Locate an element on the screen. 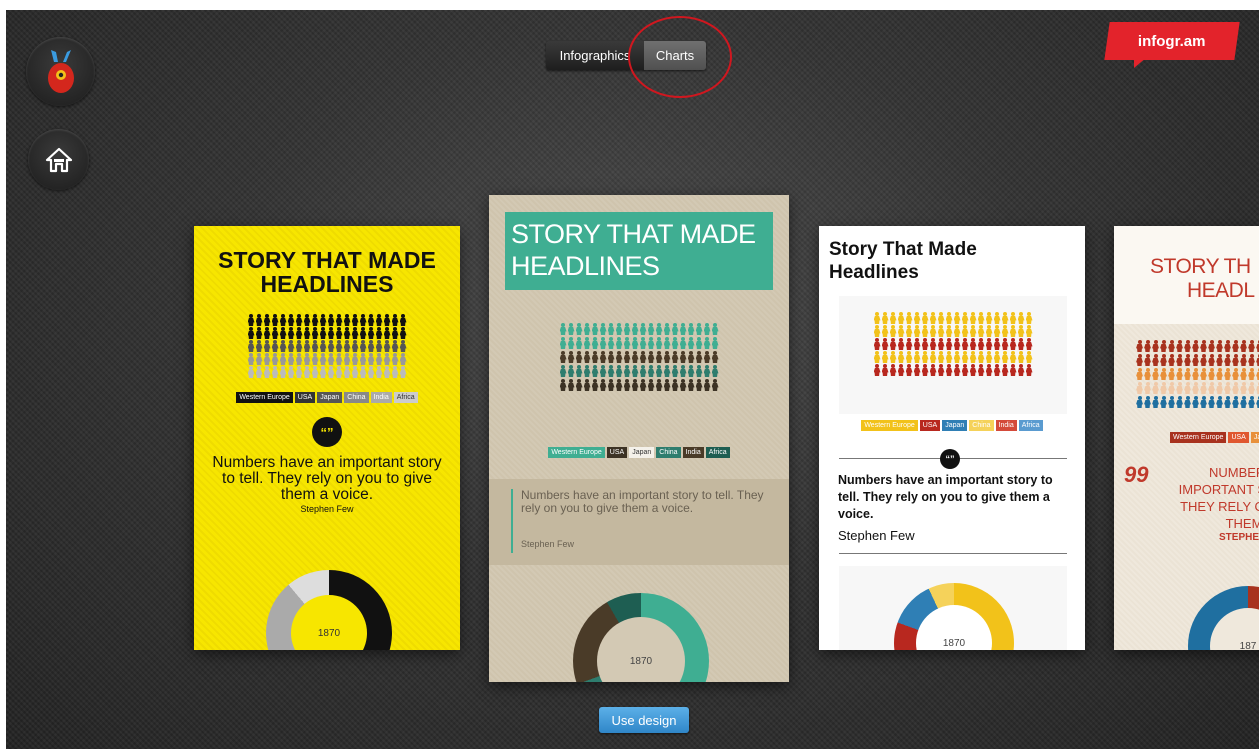 This screenshot has width=1259, height=749. home-button is located at coordinates (58, 159).